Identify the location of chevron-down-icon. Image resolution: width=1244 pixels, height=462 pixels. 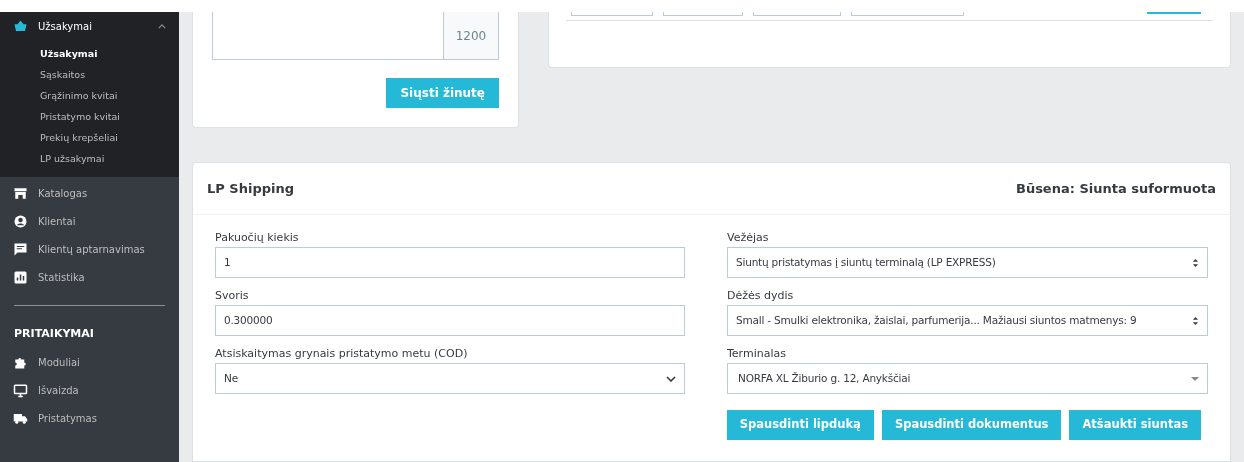
(671, 378).